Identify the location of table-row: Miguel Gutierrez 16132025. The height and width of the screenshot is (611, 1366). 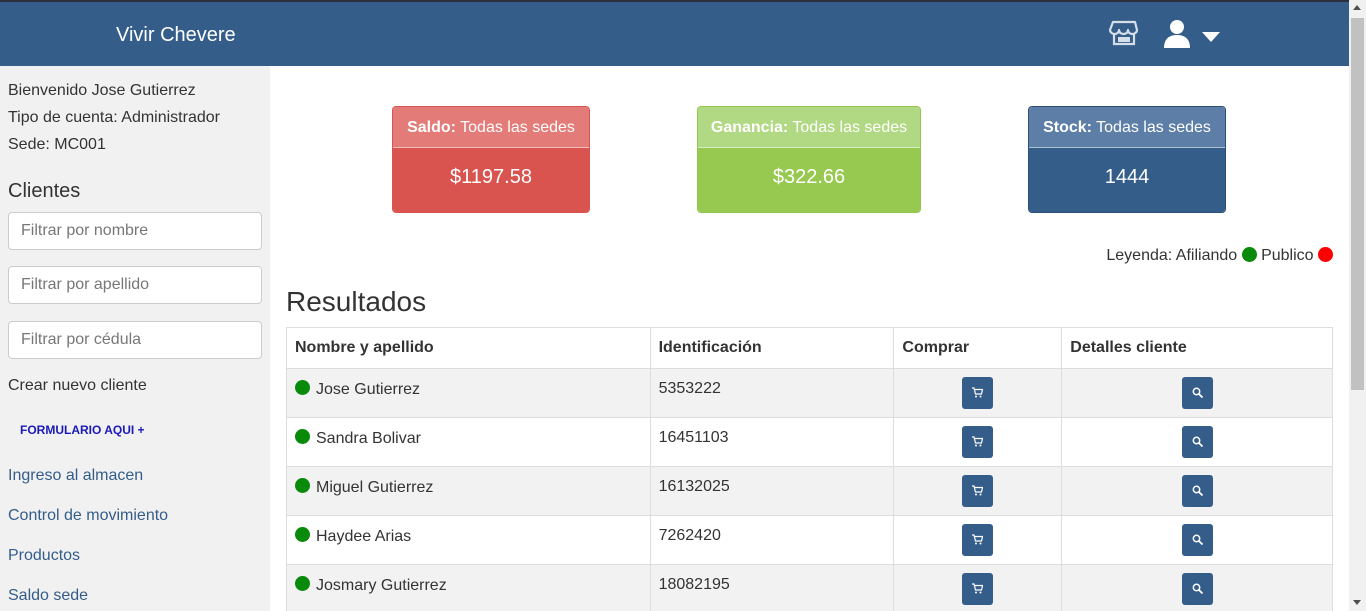
(809, 491).